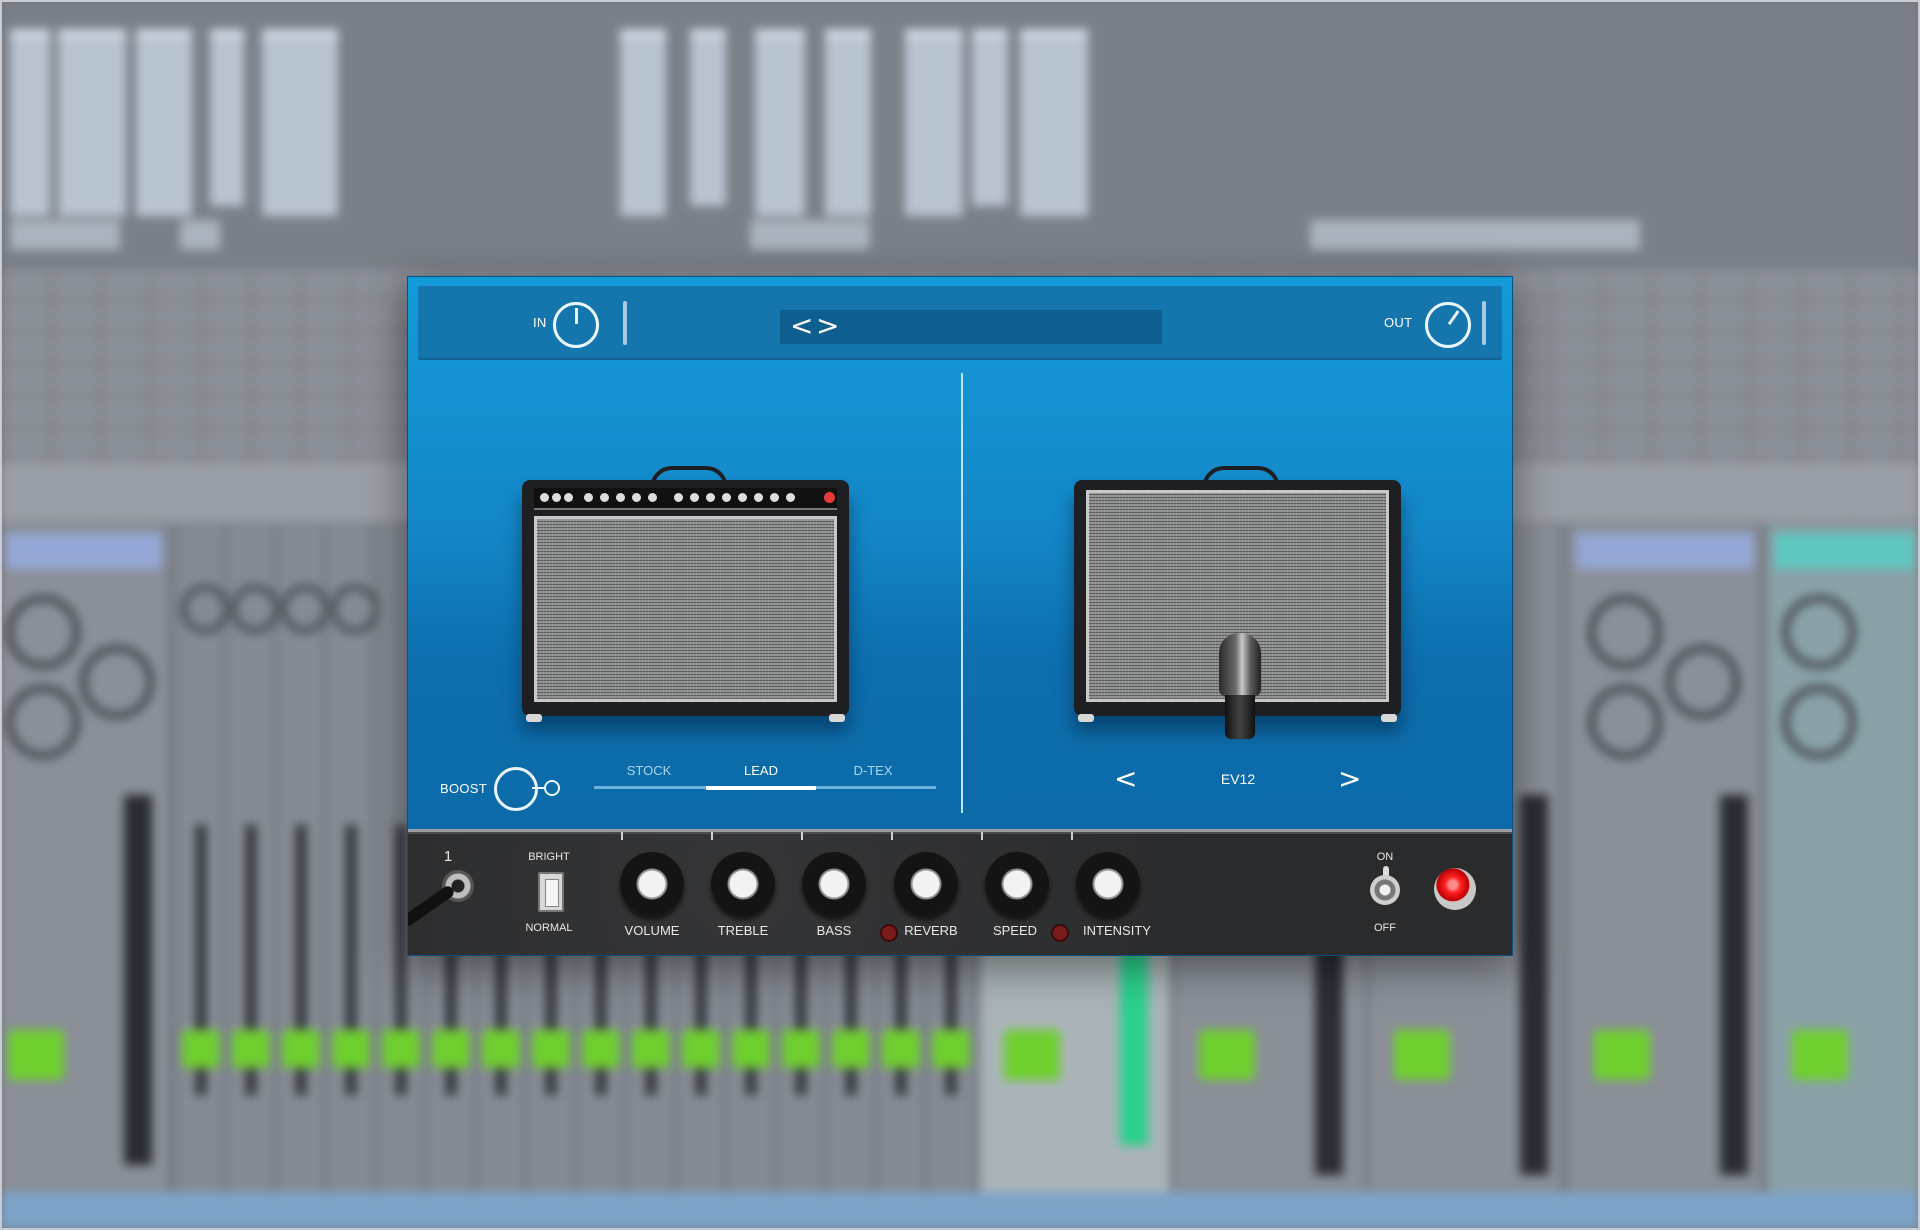 This screenshot has width=1920, height=1230. What do you see at coordinates (432, 906) in the screenshot?
I see `guitar-cable-icon` at bounding box center [432, 906].